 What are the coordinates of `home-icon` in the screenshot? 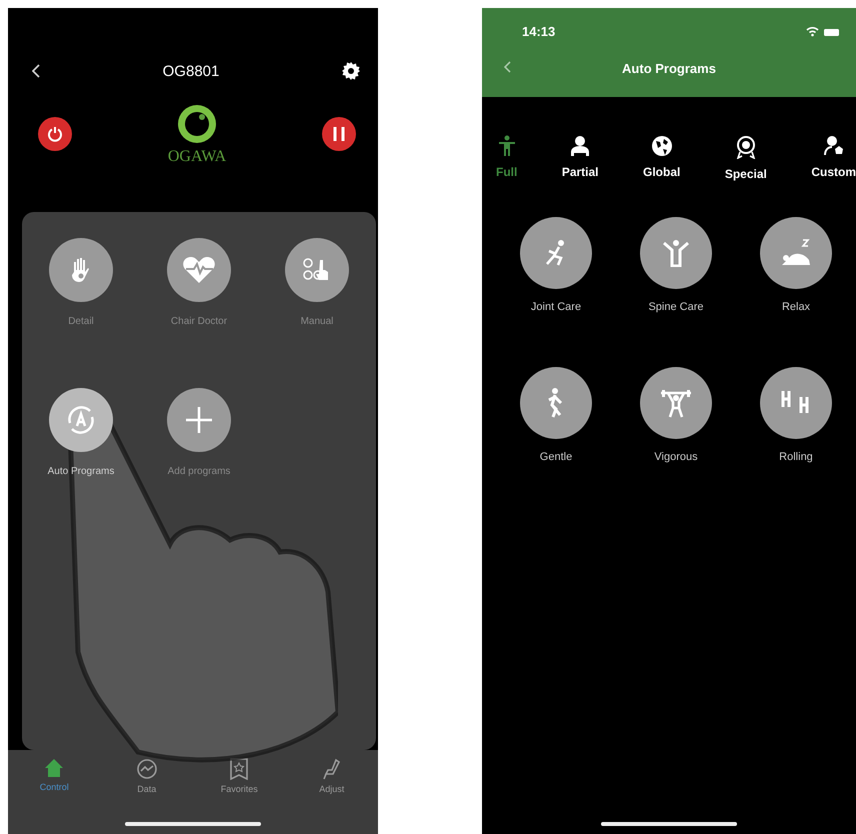 It's located at (54, 768).